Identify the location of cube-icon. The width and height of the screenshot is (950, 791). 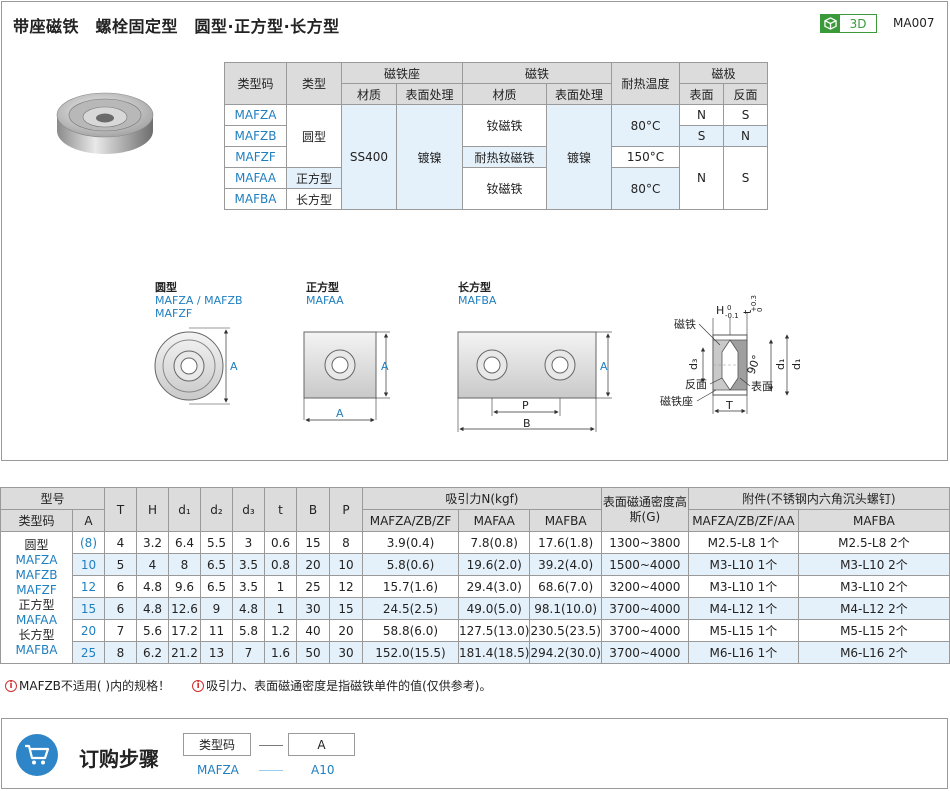
(830, 23).